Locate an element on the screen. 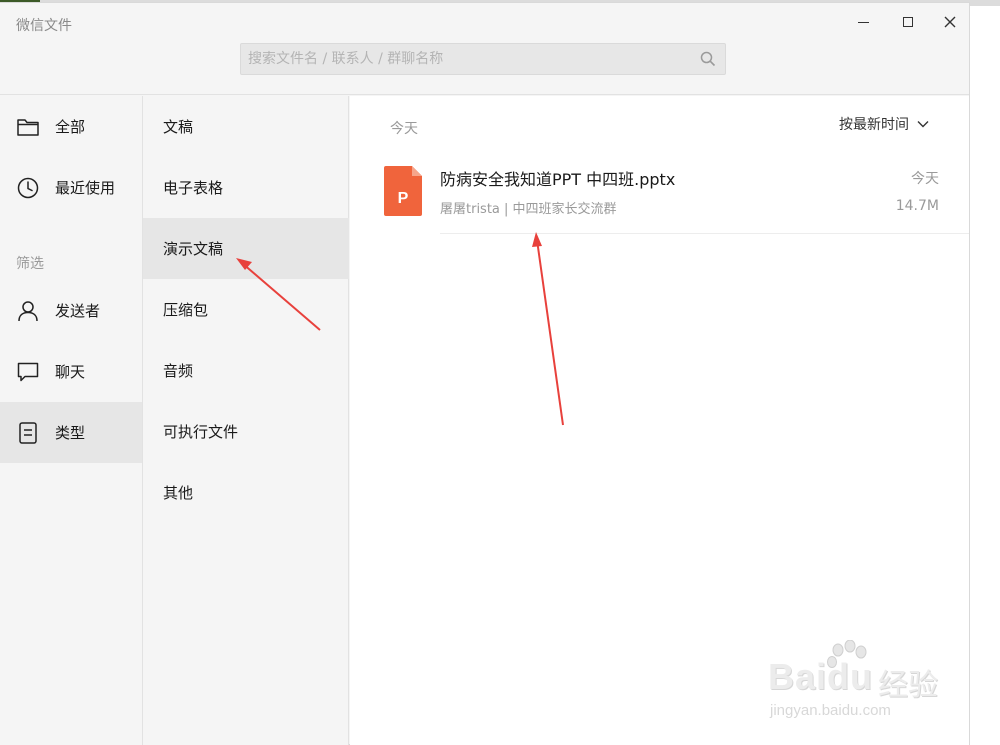  filter-section-label: 筛选 is located at coordinates (30, 264).